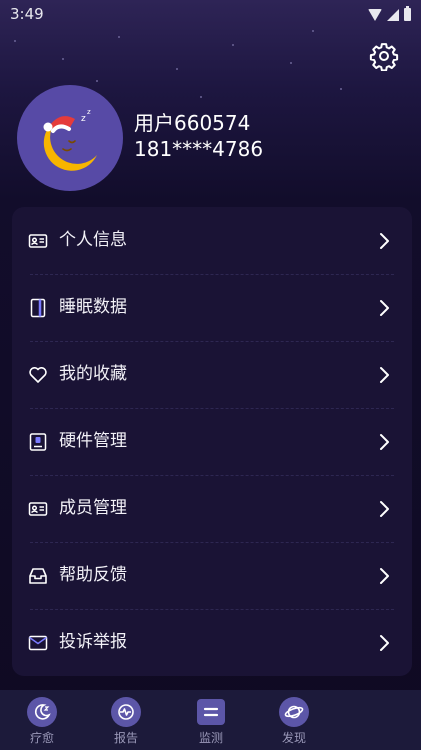  Describe the element at coordinates (198, 136) in the screenshot. I see `user-info: 用户660574 181****4786` at that location.